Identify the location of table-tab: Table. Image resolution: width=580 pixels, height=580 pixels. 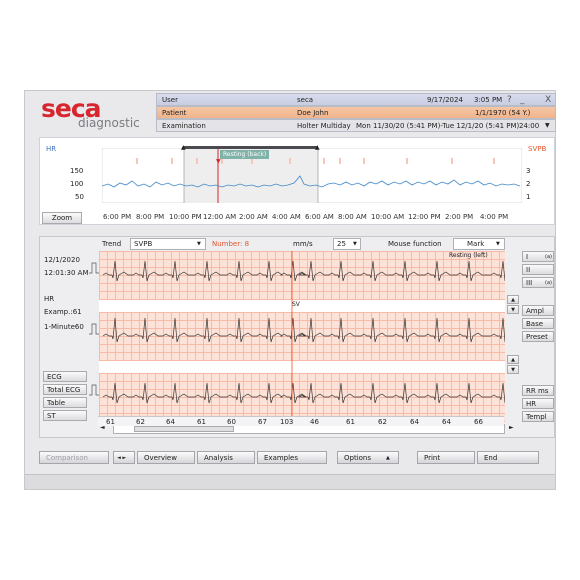
(65, 402).